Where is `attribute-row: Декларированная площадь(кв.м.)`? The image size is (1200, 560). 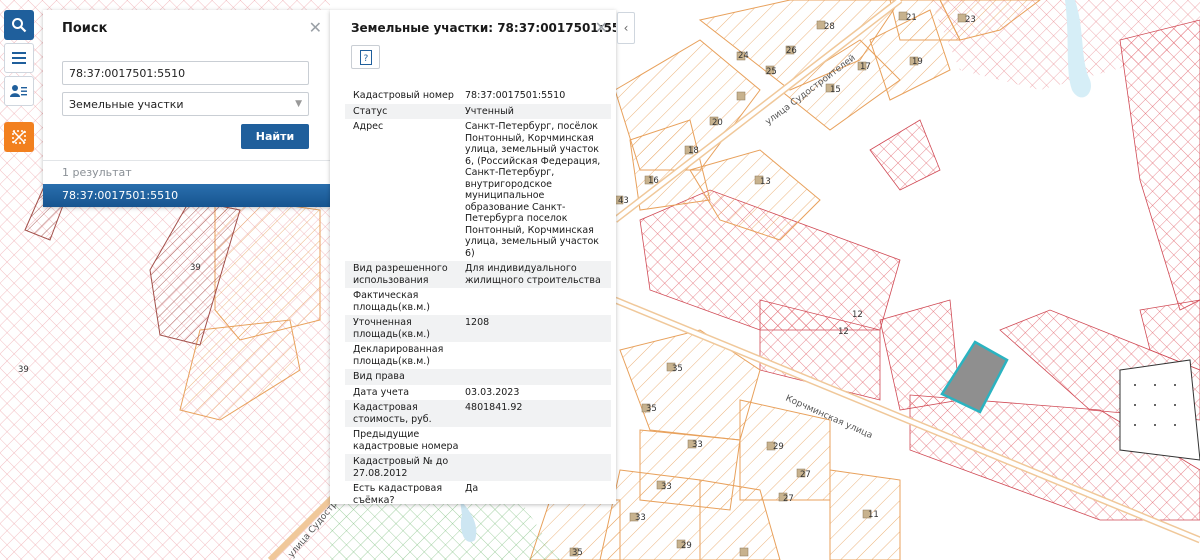
attribute-row: Декларированная площадь(кв.м.) is located at coordinates (478, 355).